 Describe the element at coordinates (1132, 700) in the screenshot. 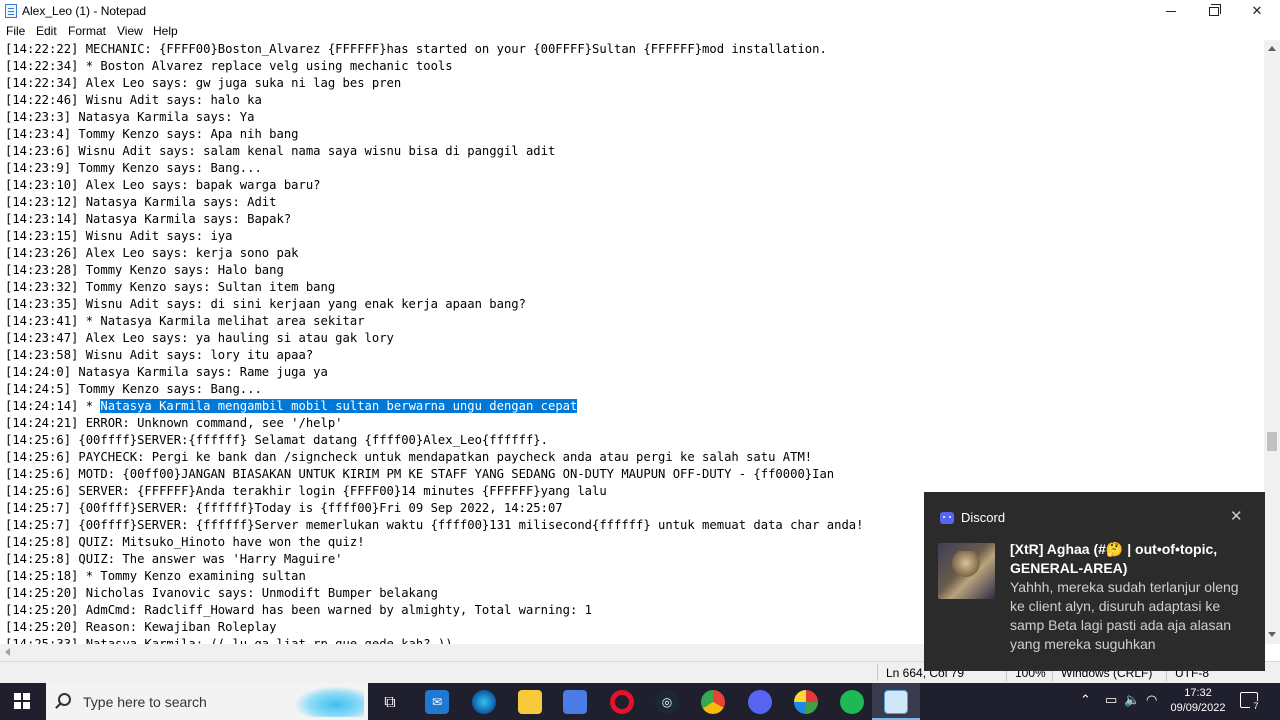

I see `volume-icon: 🔈` at that location.